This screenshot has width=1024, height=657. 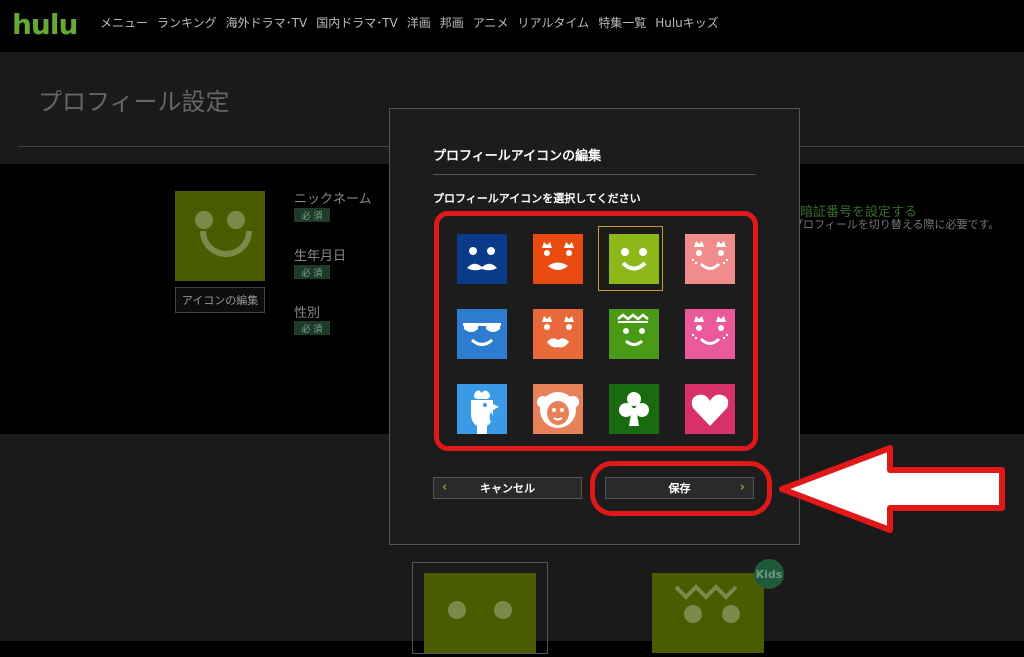 What do you see at coordinates (333, 199) in the screenshot?
I see `nickname-label: ニックネーム` at bounding box center [333, 199].